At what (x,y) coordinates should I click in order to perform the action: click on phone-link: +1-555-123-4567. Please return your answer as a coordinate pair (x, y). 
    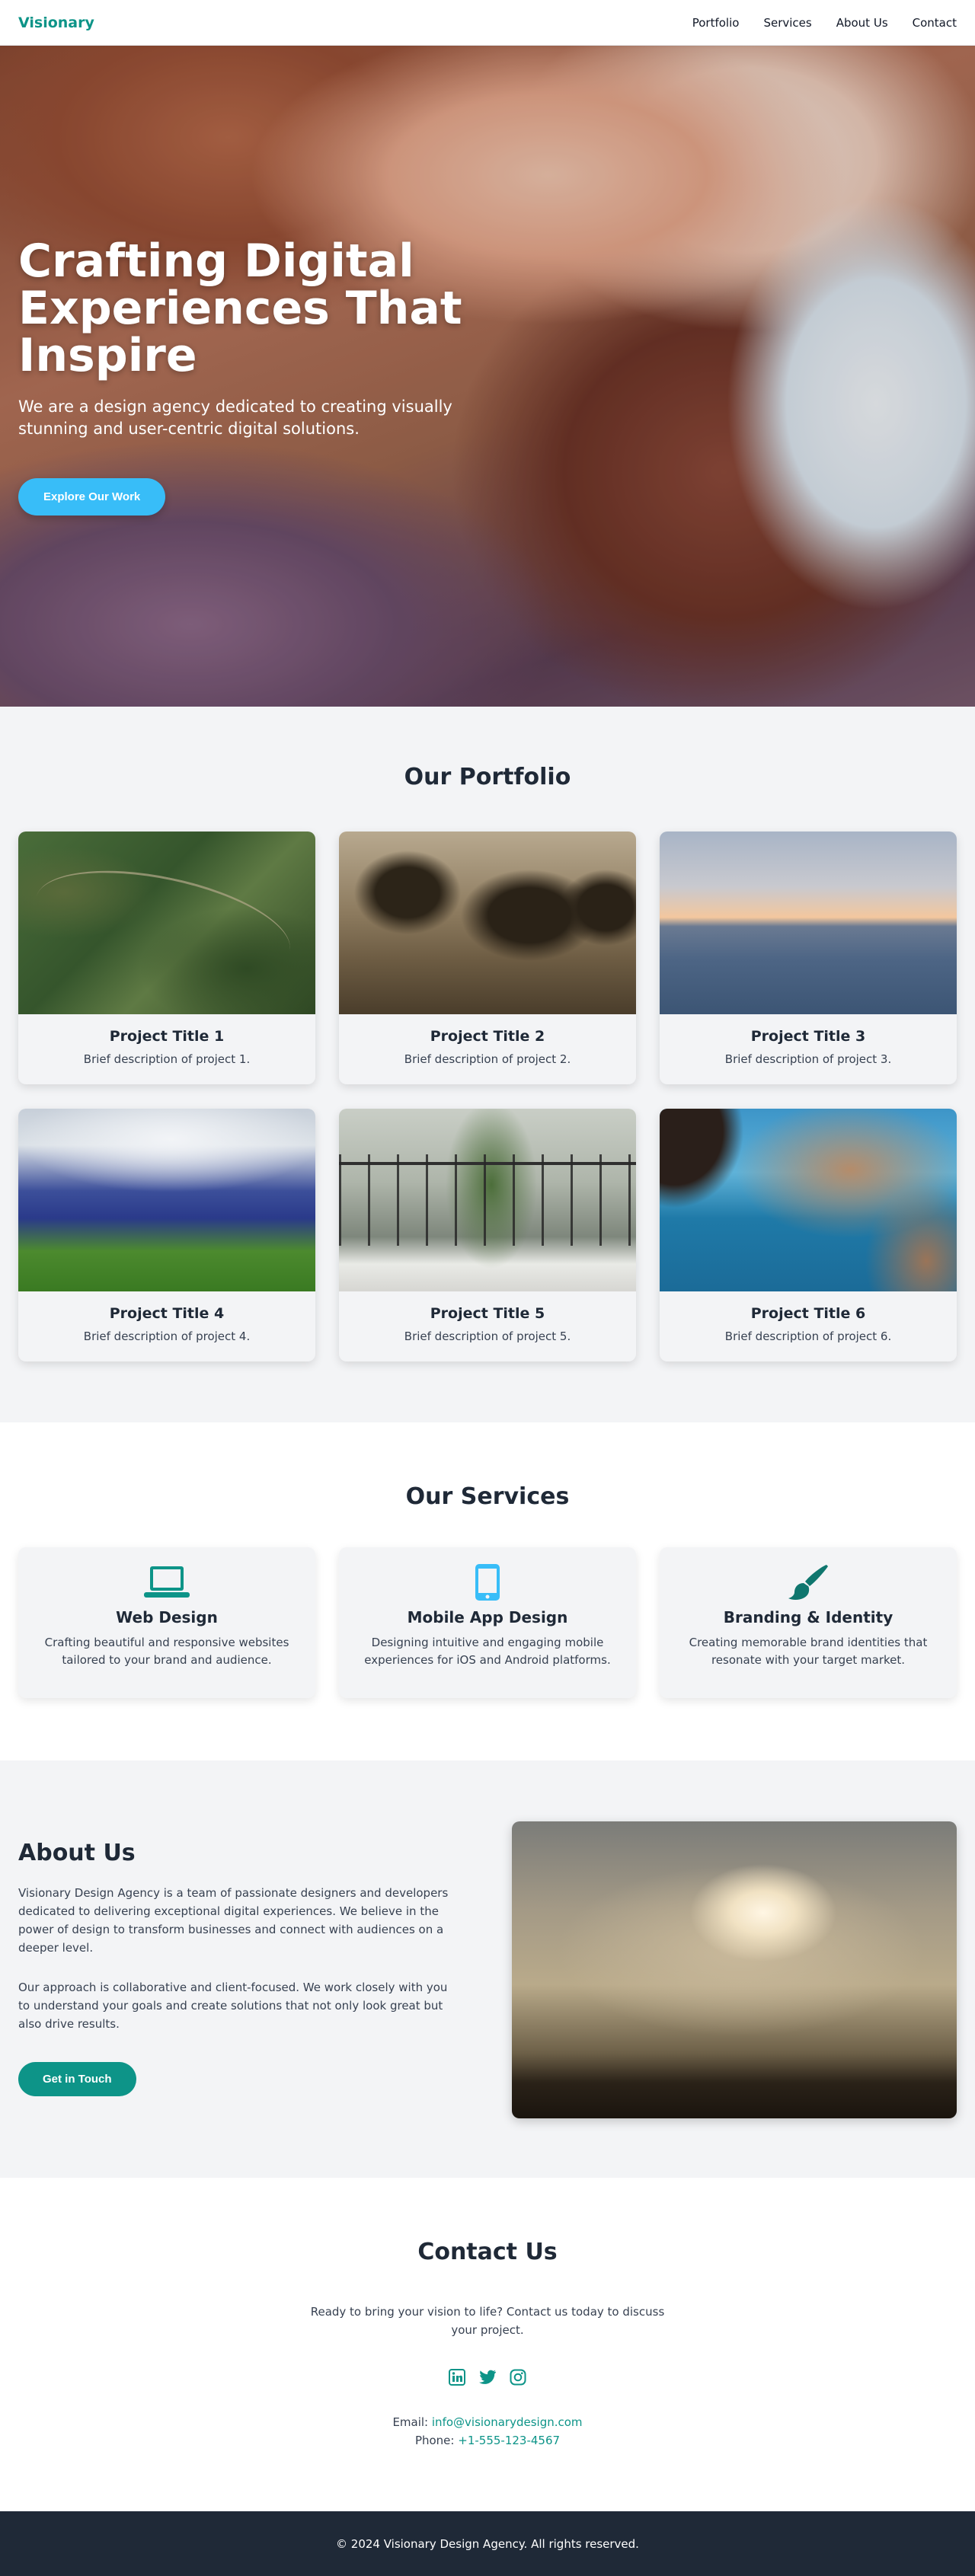
    Looking at the image, I should click on (509, 2440).